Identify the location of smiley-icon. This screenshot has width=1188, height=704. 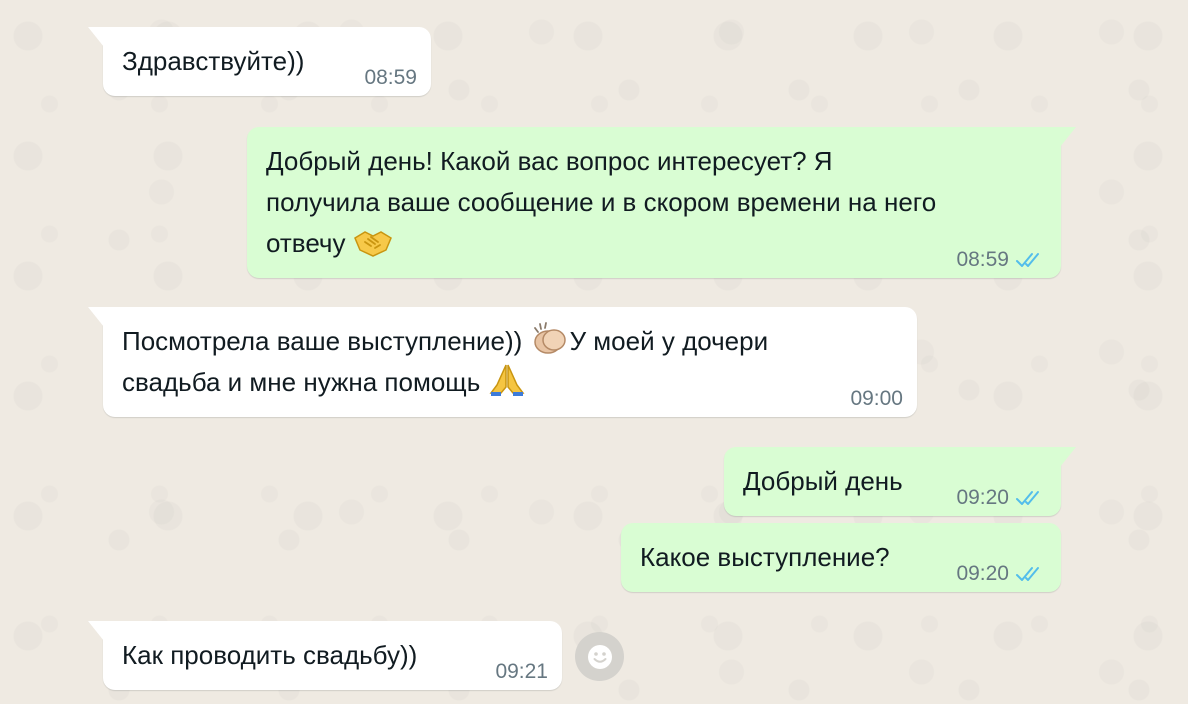
(599, 656).